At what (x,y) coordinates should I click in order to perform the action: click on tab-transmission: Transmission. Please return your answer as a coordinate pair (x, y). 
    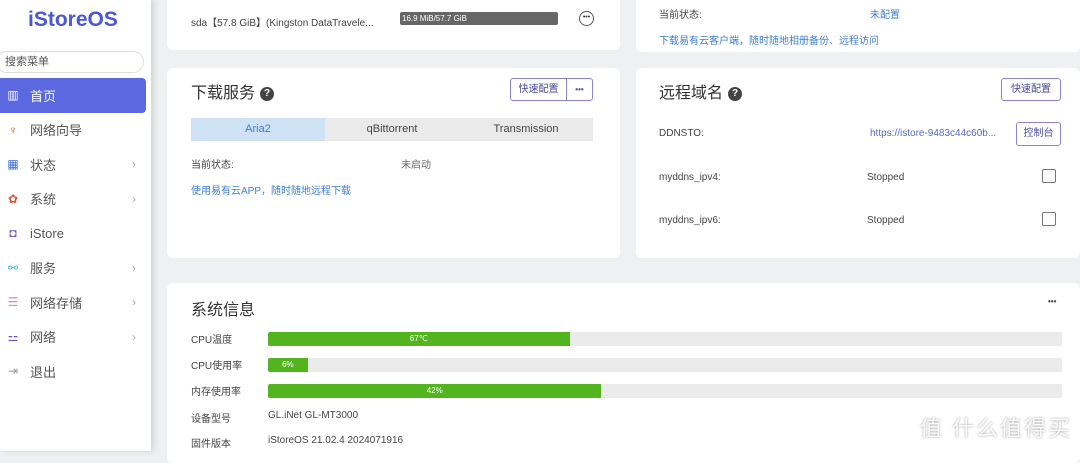
    Looking at the image, I should click on (526, 129).